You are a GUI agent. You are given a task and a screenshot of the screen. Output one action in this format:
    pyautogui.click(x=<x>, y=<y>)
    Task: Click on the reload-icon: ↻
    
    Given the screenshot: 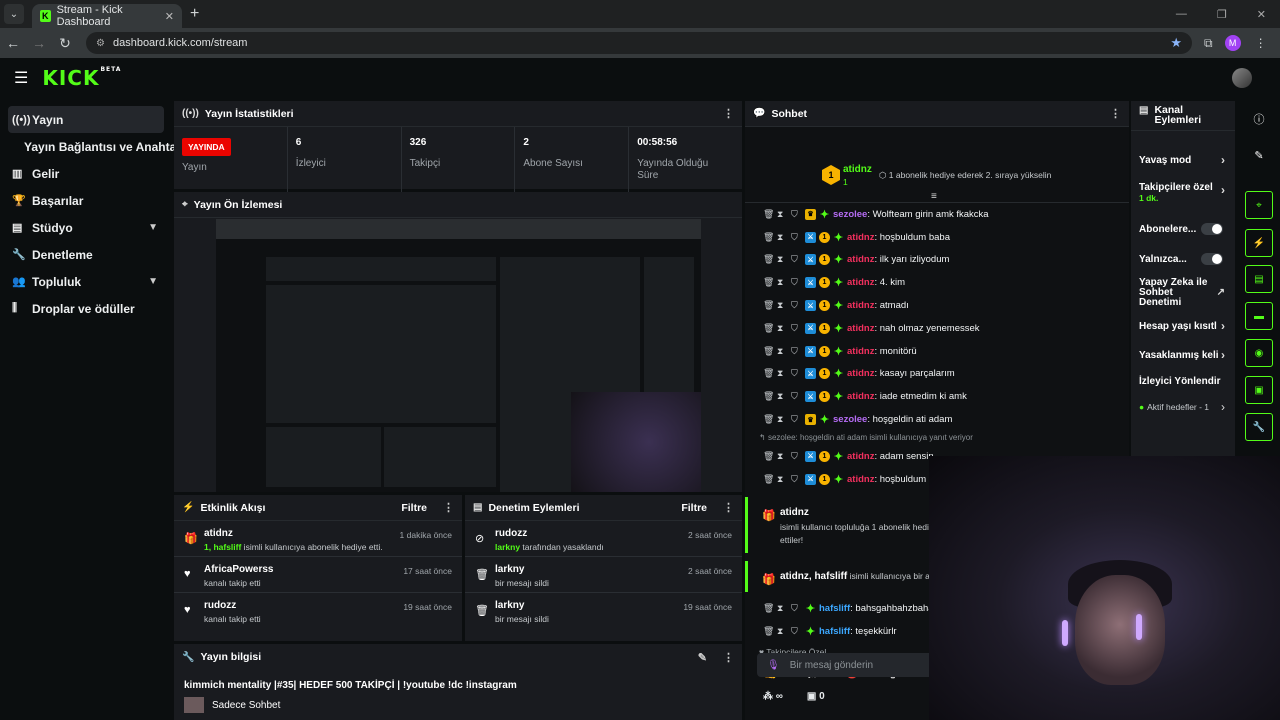 What is the action you would take?
    pyautogui.click(x=65, y=43)
    